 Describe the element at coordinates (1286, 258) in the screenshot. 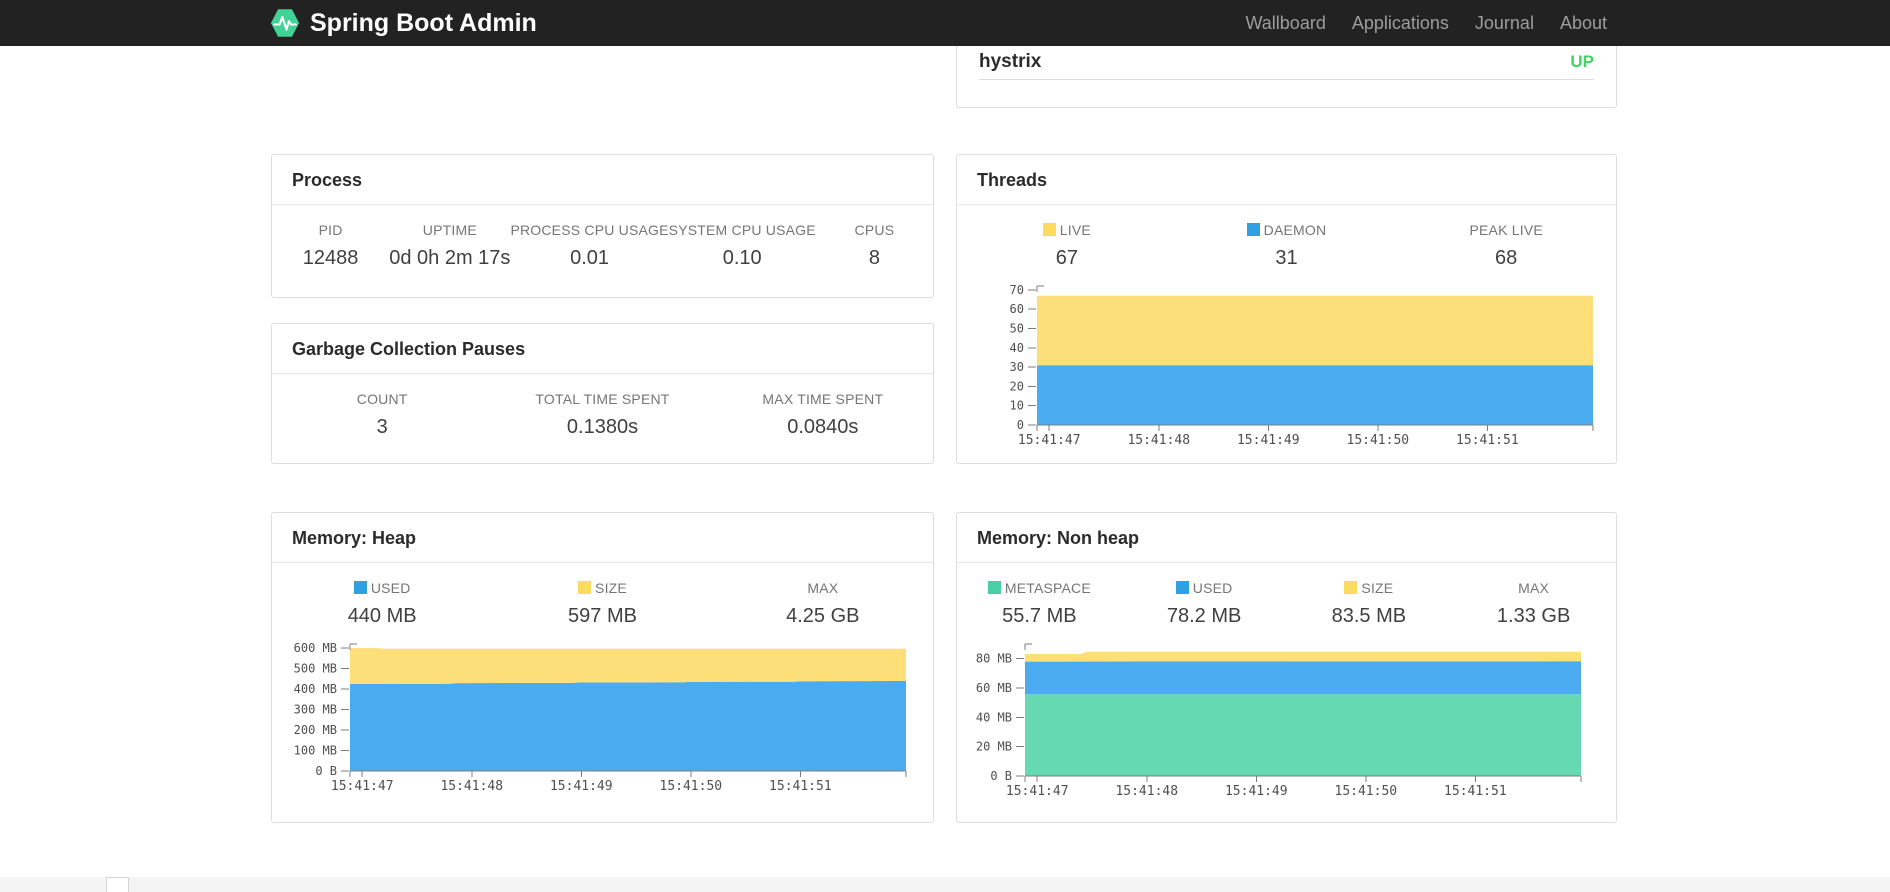

I see `stat-value: 31` at that location.